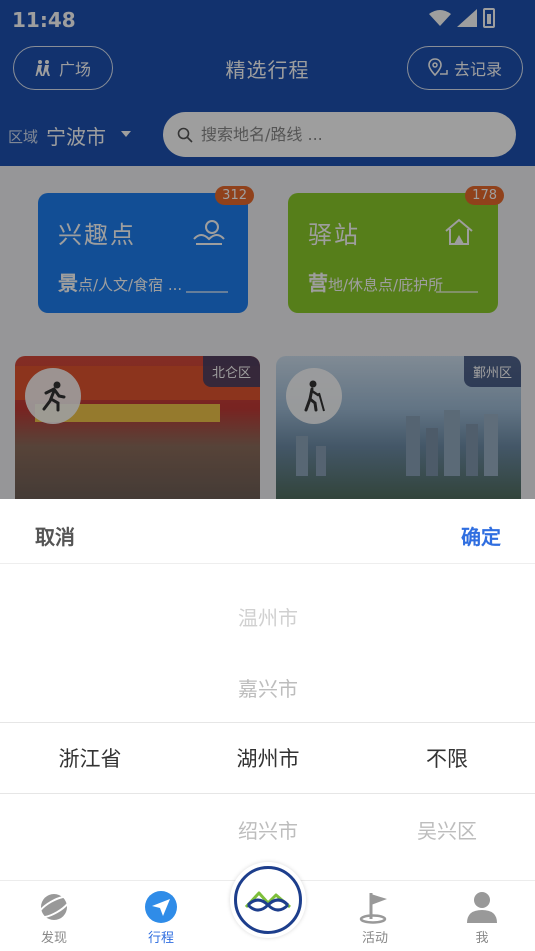 The image size is (535, 951). Describe the element at coordinates (53, 938) in the screenshot. I see `tab-discover-label: 发现` at that location.